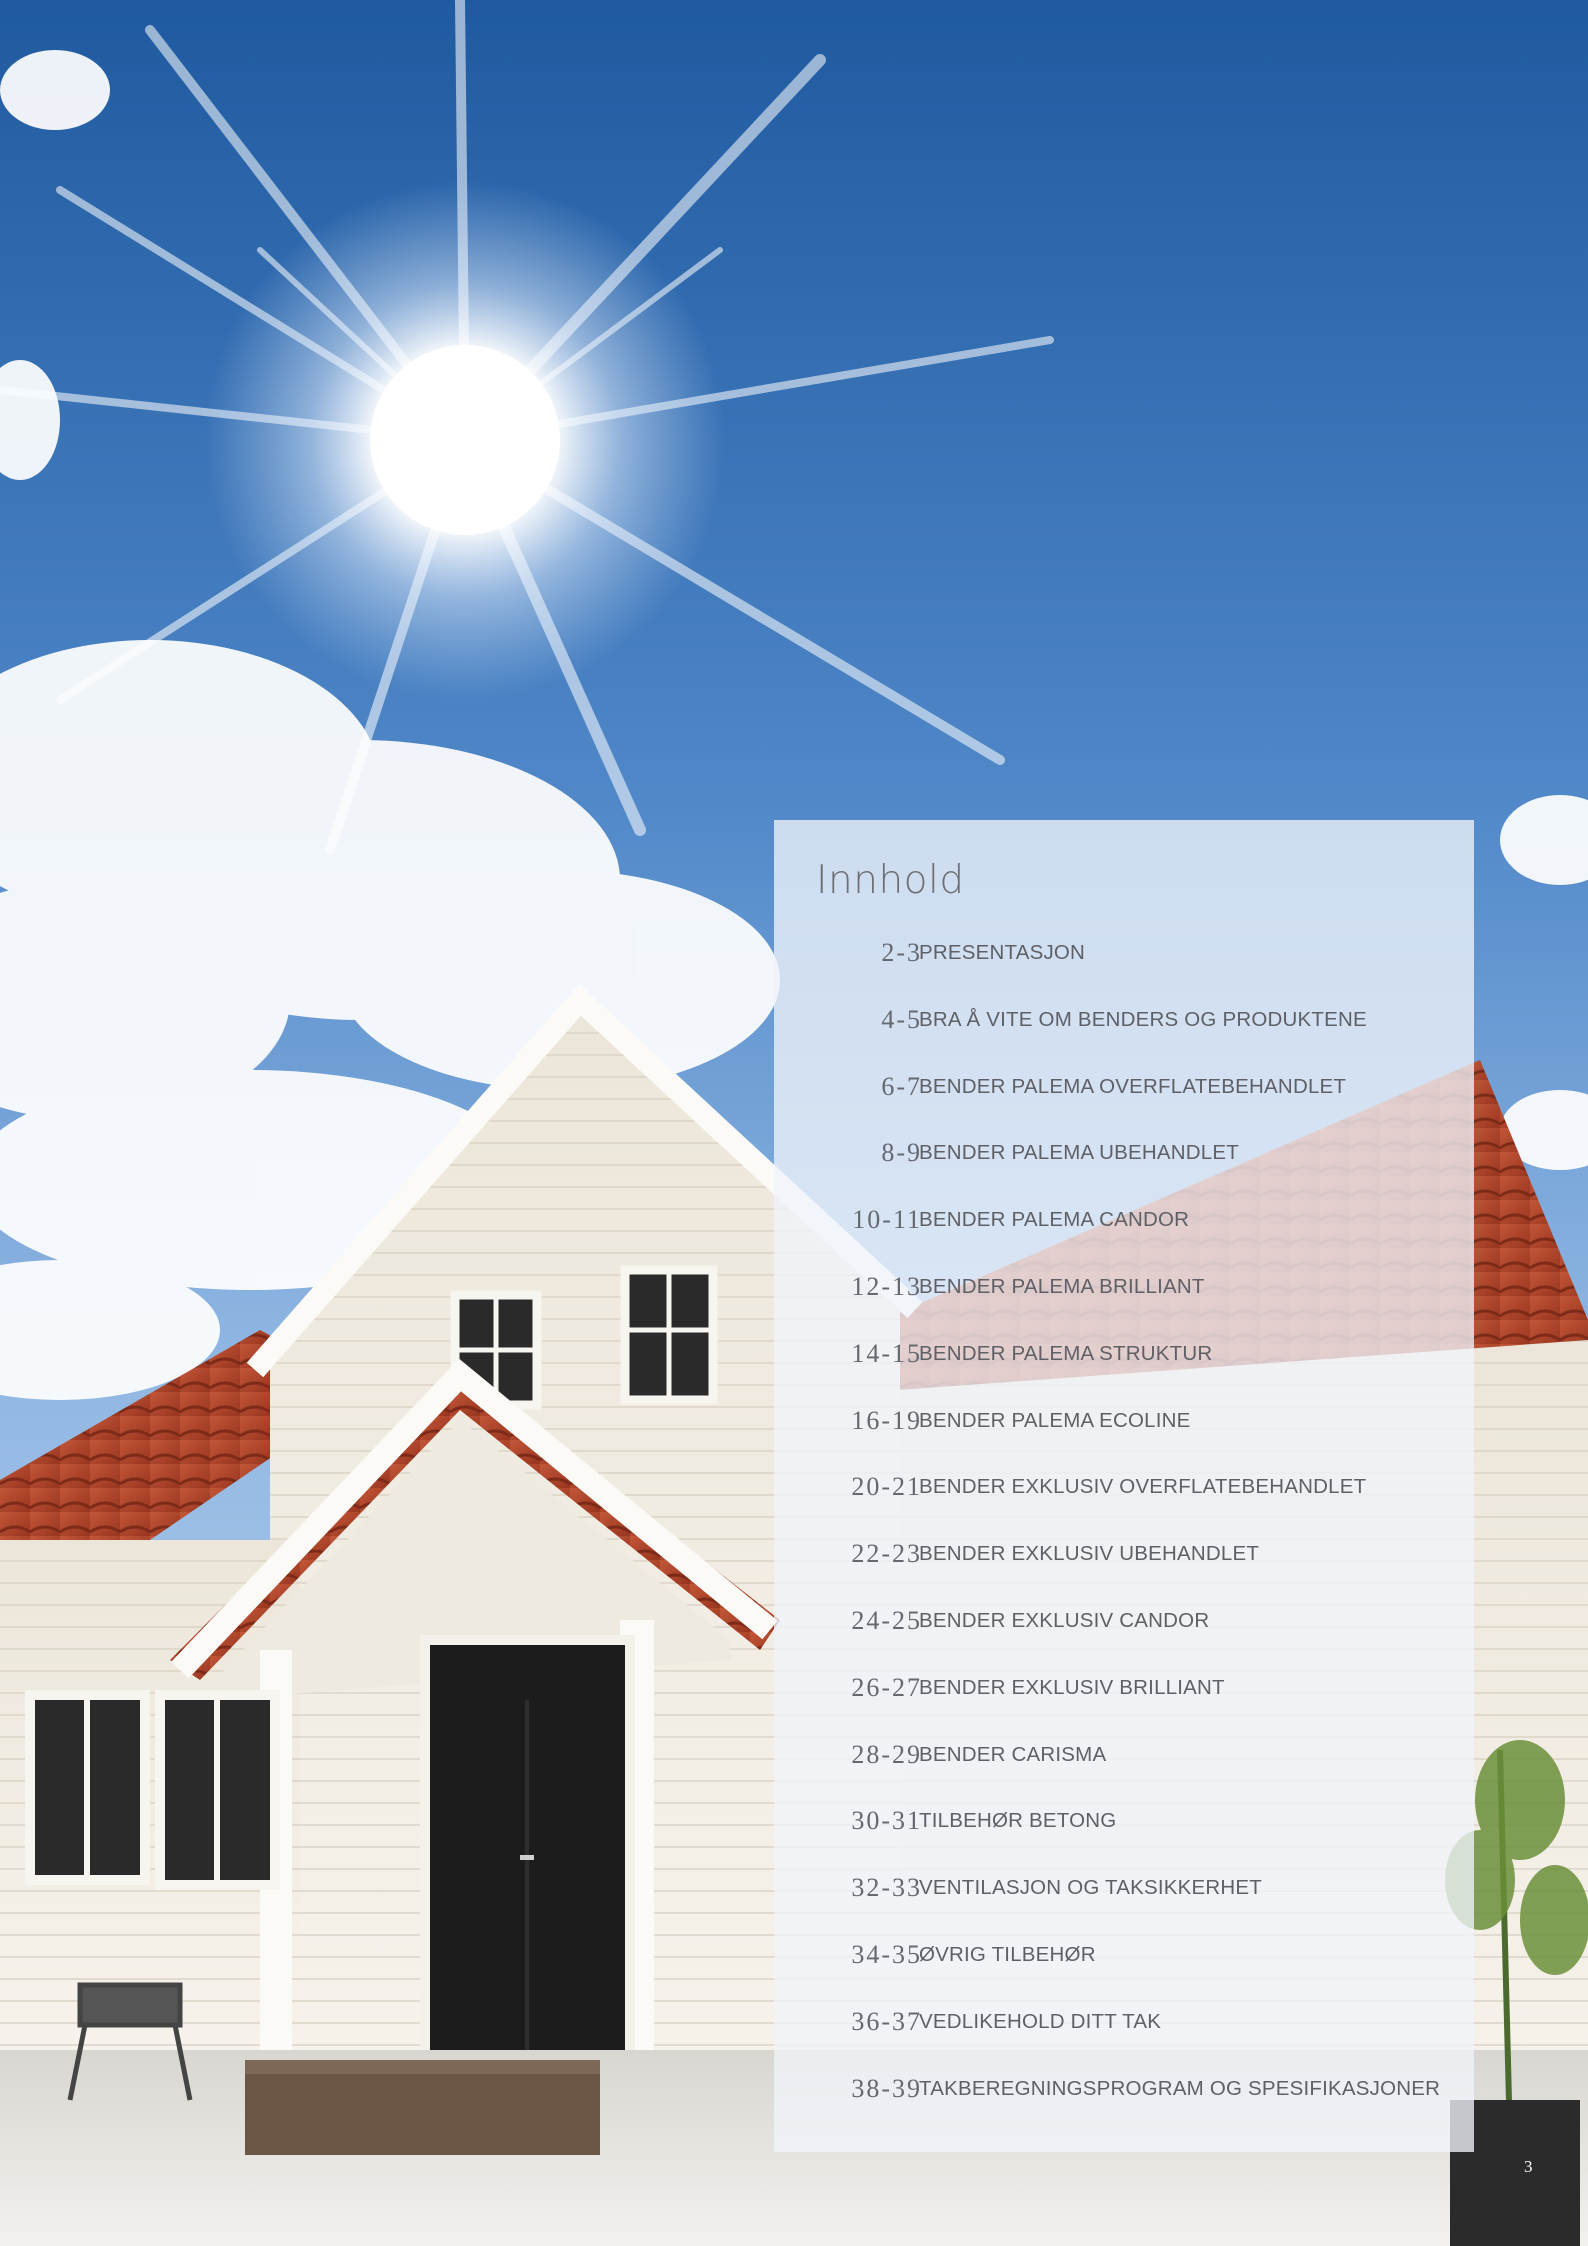 This screenshot has height=2246, width=1588. Describe the element at coordinates (1064, 1620) in the screenshot. I see `toc-entry-label: BENDER EXKLUSIV CANDOR` at that location.